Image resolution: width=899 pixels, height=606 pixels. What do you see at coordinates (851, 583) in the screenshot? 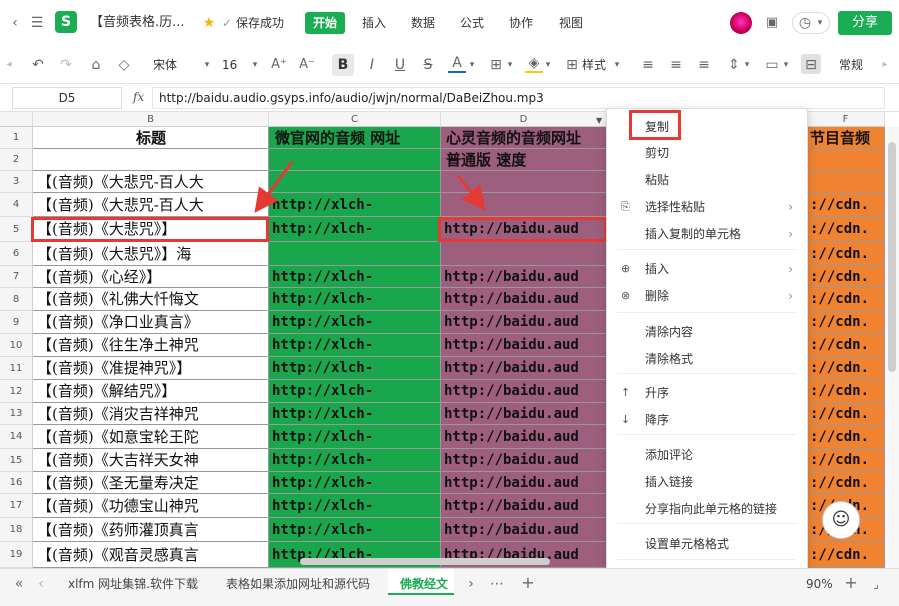
I see `zoom-in-icon: +` at bounding box center [851, 583].